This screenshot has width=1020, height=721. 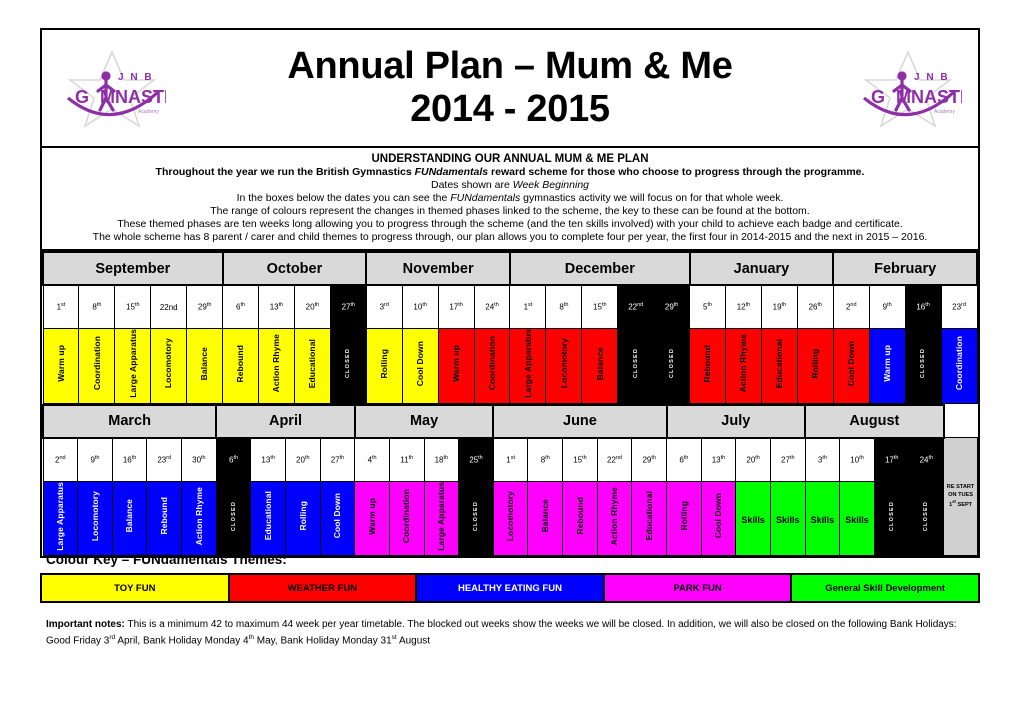 What do you see at coordinates (60, 459) in the screenshot?
I see `week-date-cell: 2nd` at bounding box center [60, 459].